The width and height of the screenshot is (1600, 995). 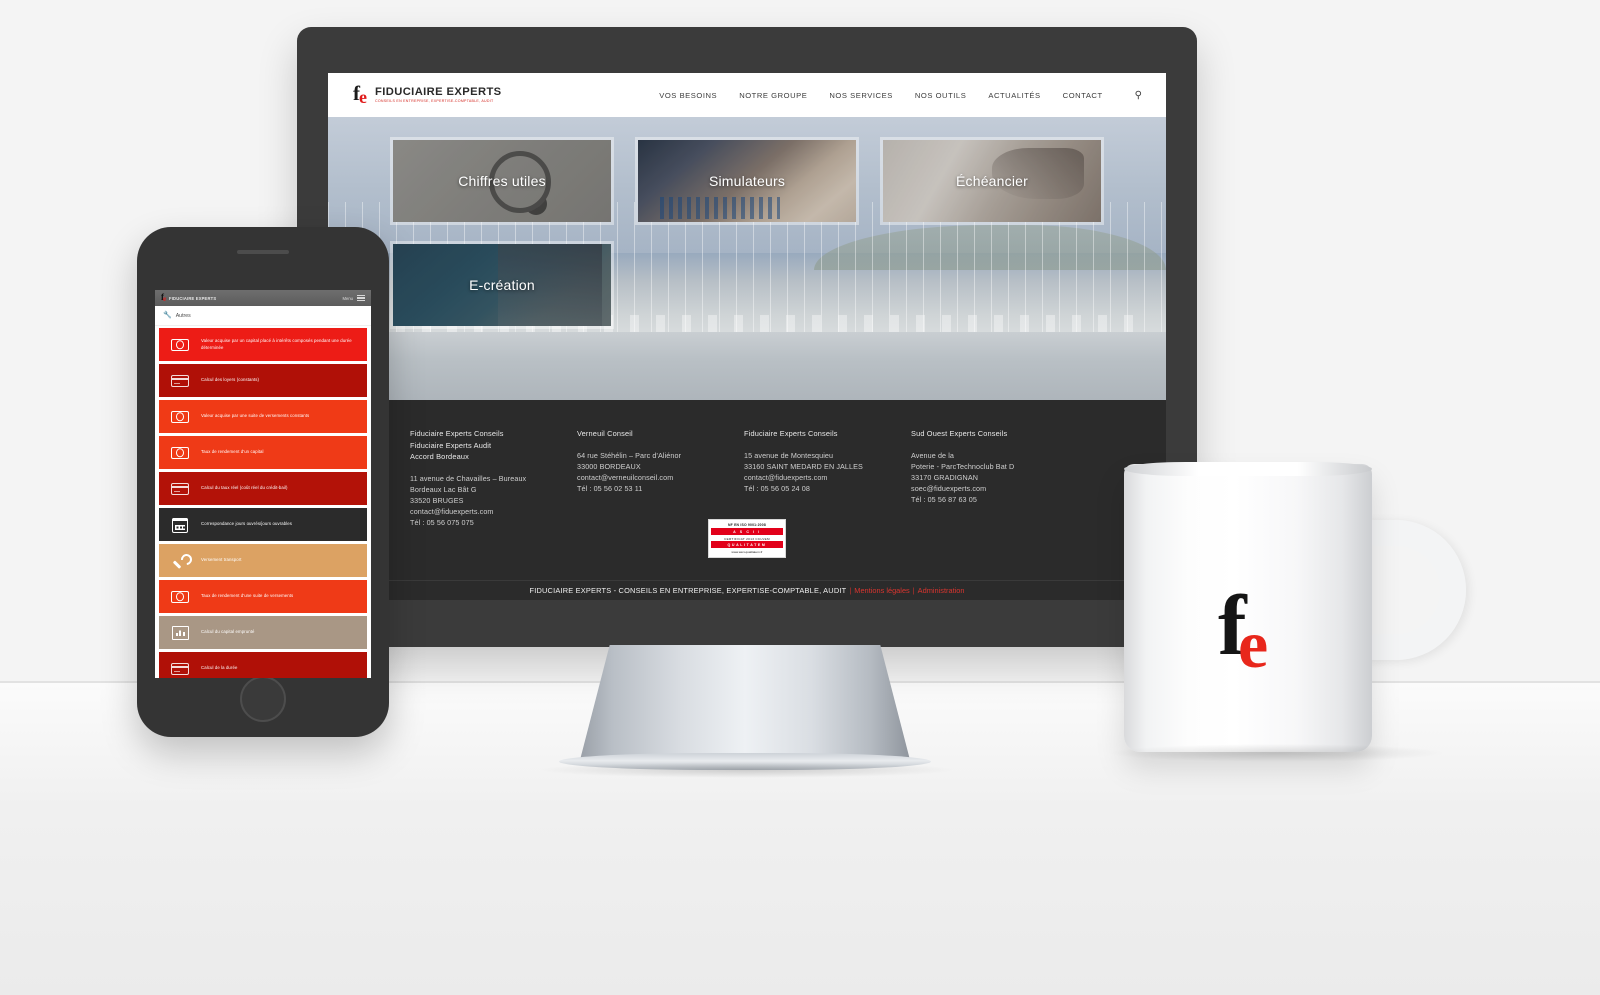 What do you see at coordinates (263, 380) in the screenshot?
I see `list-item: Calcul des loyers (constants)` at bounding box center [263, 380].